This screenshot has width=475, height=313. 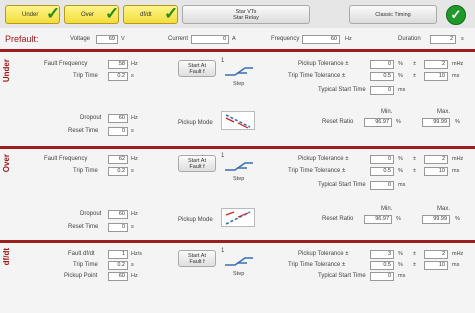 What do you see at coordinates (409, 39) in the screenshot?
I see `duration-label: Duration` at bounding box center [409, 39].